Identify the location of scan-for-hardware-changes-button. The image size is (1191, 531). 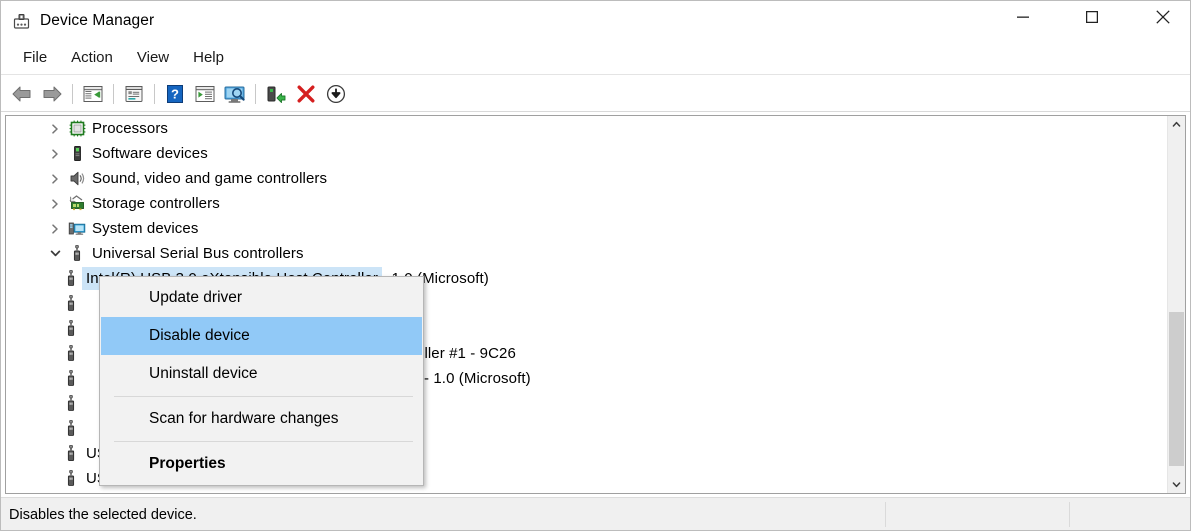
(235, 94).